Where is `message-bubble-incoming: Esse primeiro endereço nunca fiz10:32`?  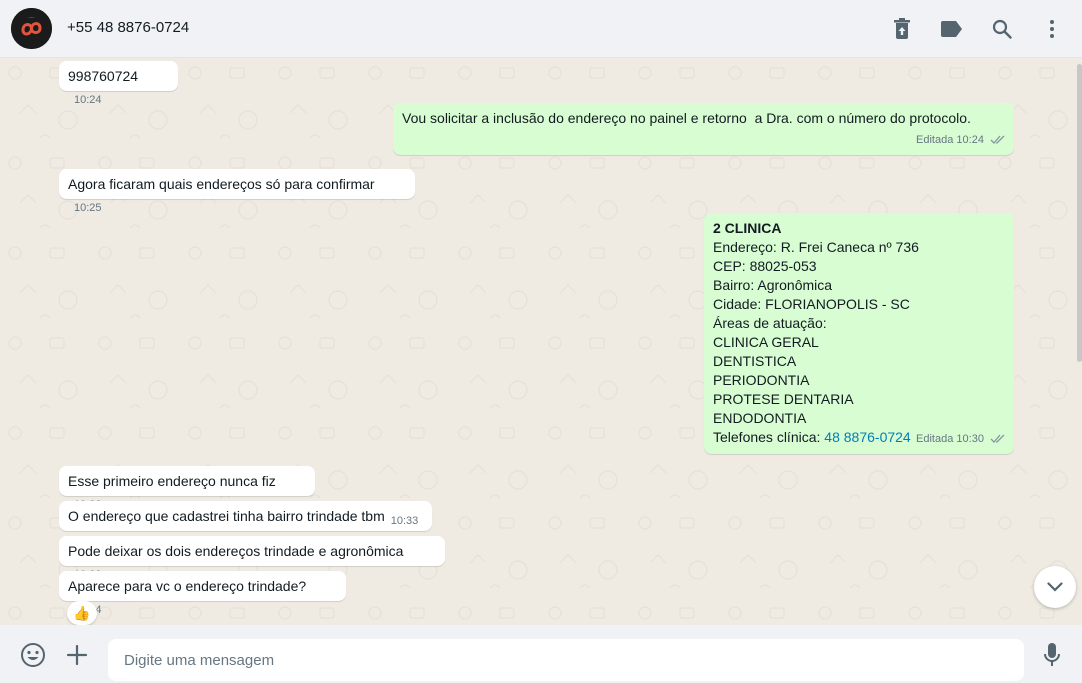 message-bubble-incoming: Esse primeiro endereço nunca fiz10:32 is located at coordinates (187, 488).